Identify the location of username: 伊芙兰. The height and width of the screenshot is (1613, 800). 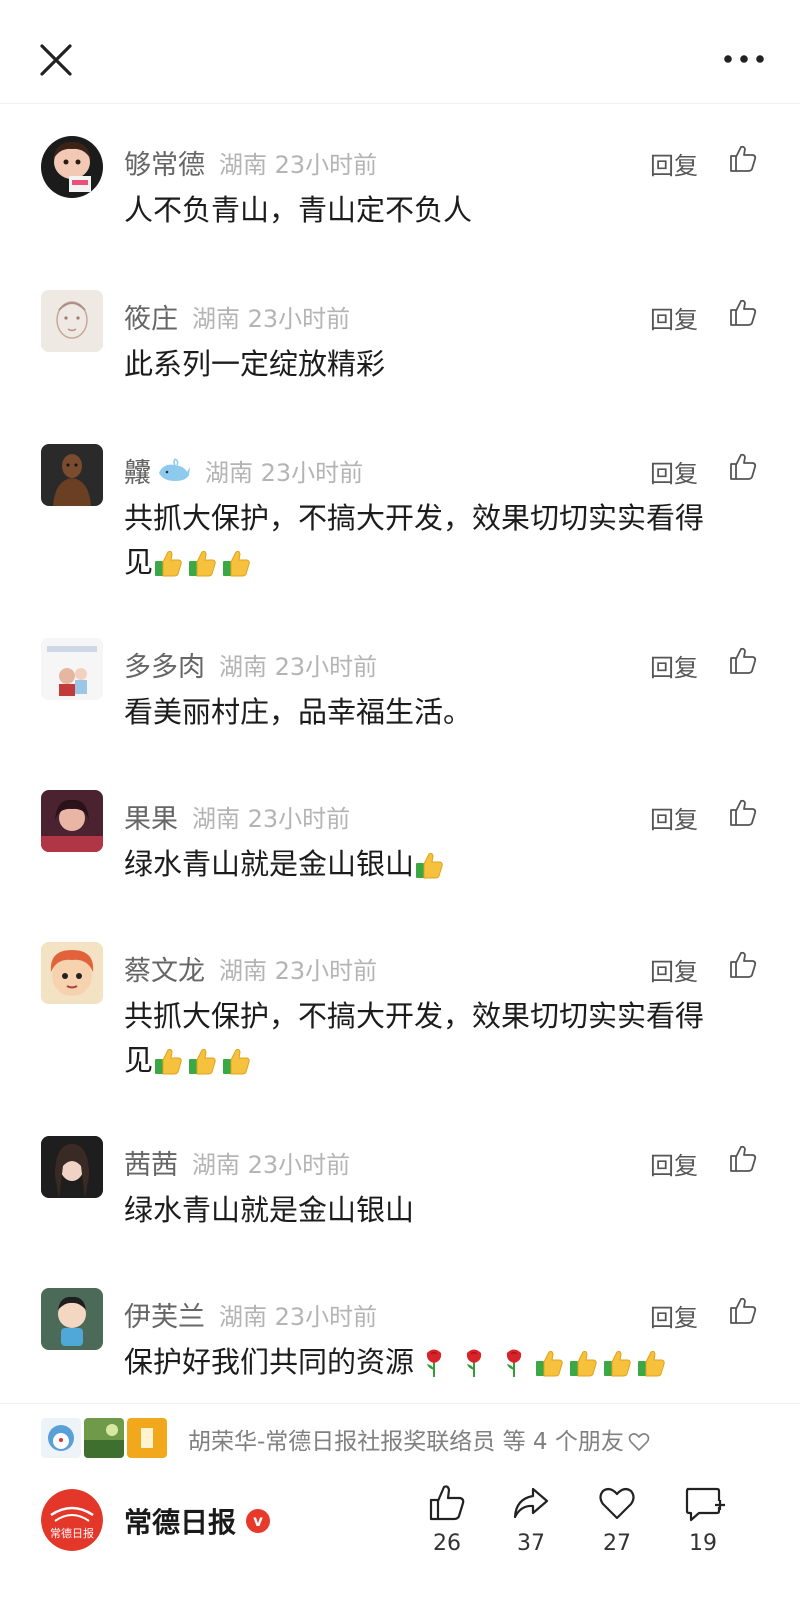
(164, 1314).